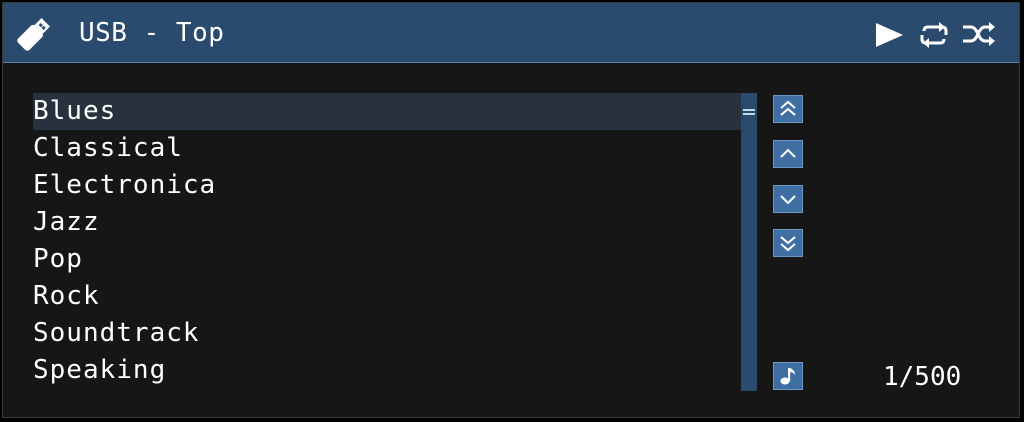 The image size is (1024, 422). What do you see at coordinates (387, 333) in the screenshot?
I see `list-item: Soundtrack` at bounding box center [387, 333].